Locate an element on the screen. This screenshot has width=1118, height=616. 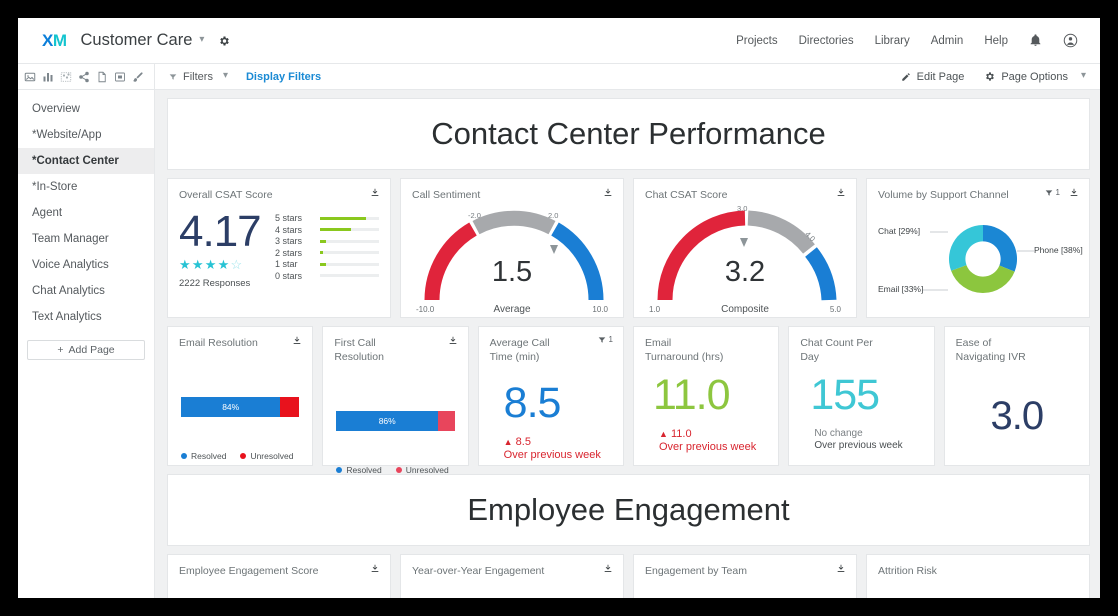
legend-item-resolved: Resolved is located at coordinates (359, 470).